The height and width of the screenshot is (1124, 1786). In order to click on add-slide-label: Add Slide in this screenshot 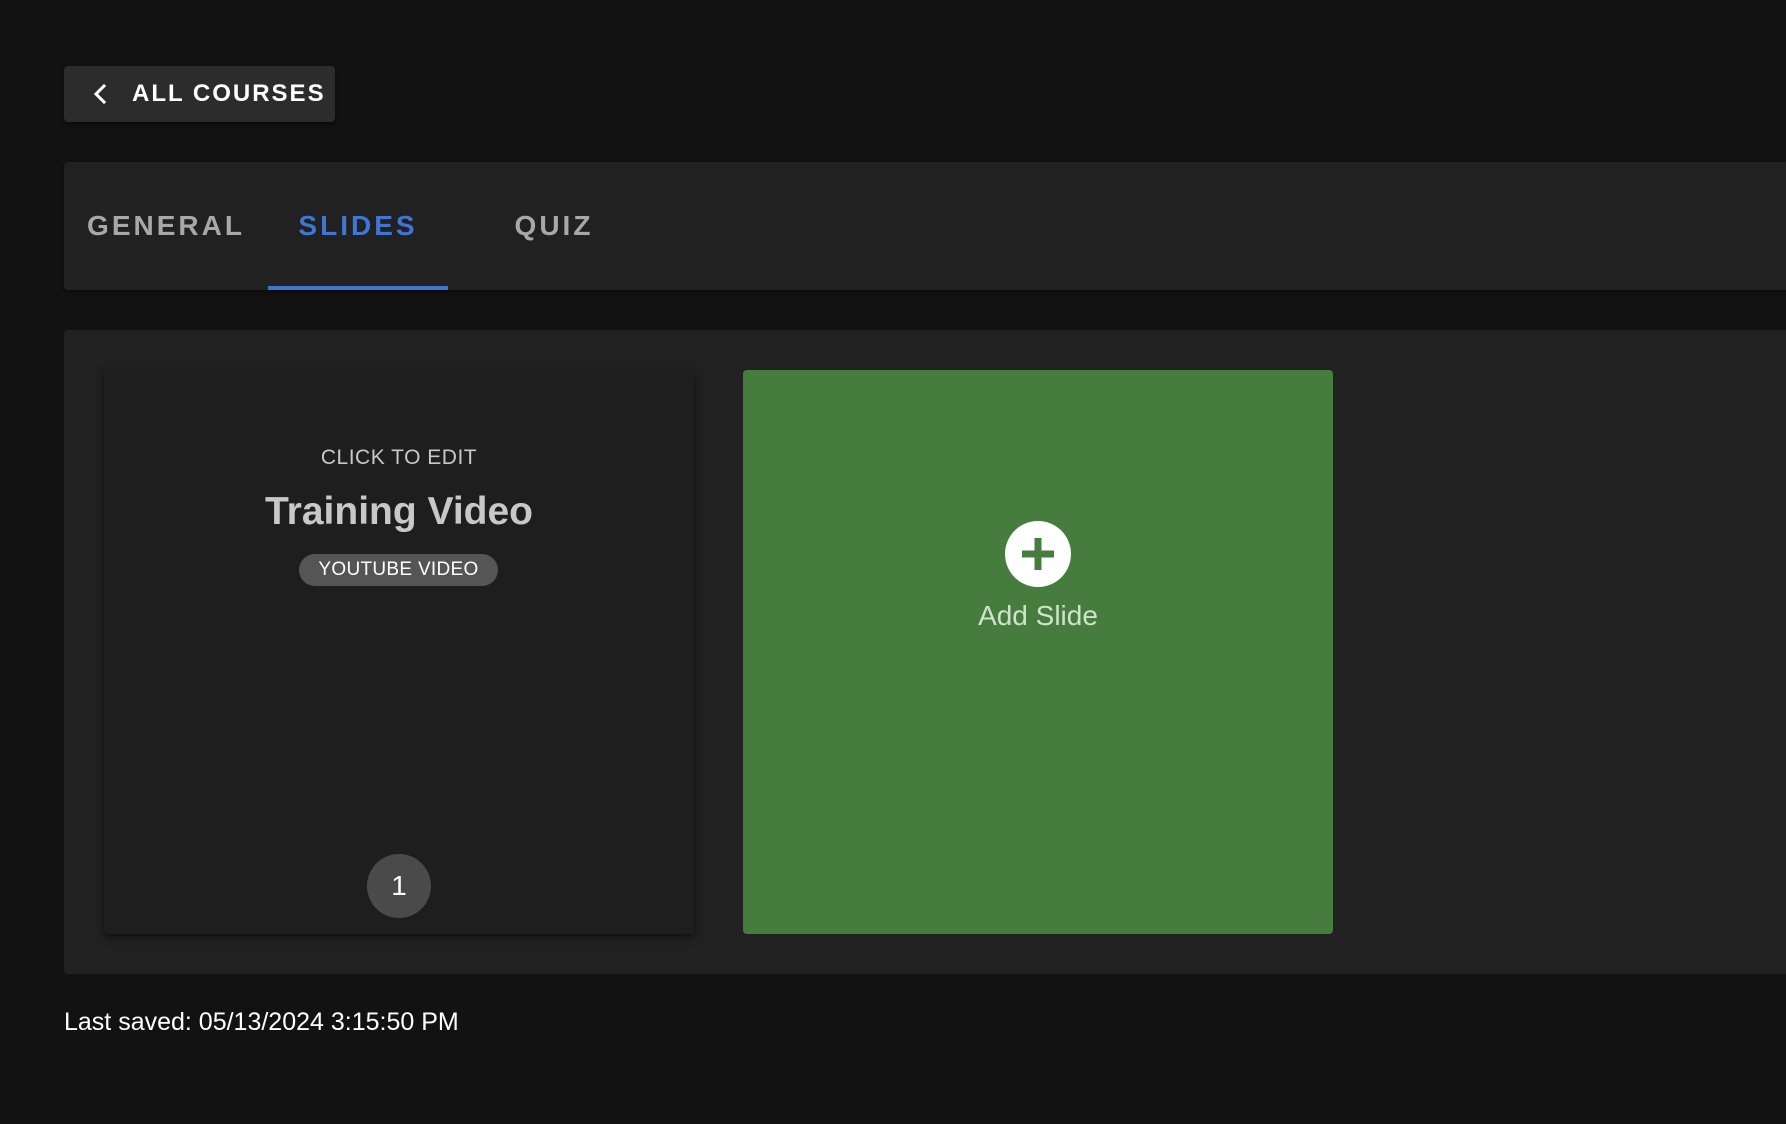, I will do `click(1038, 615)`.